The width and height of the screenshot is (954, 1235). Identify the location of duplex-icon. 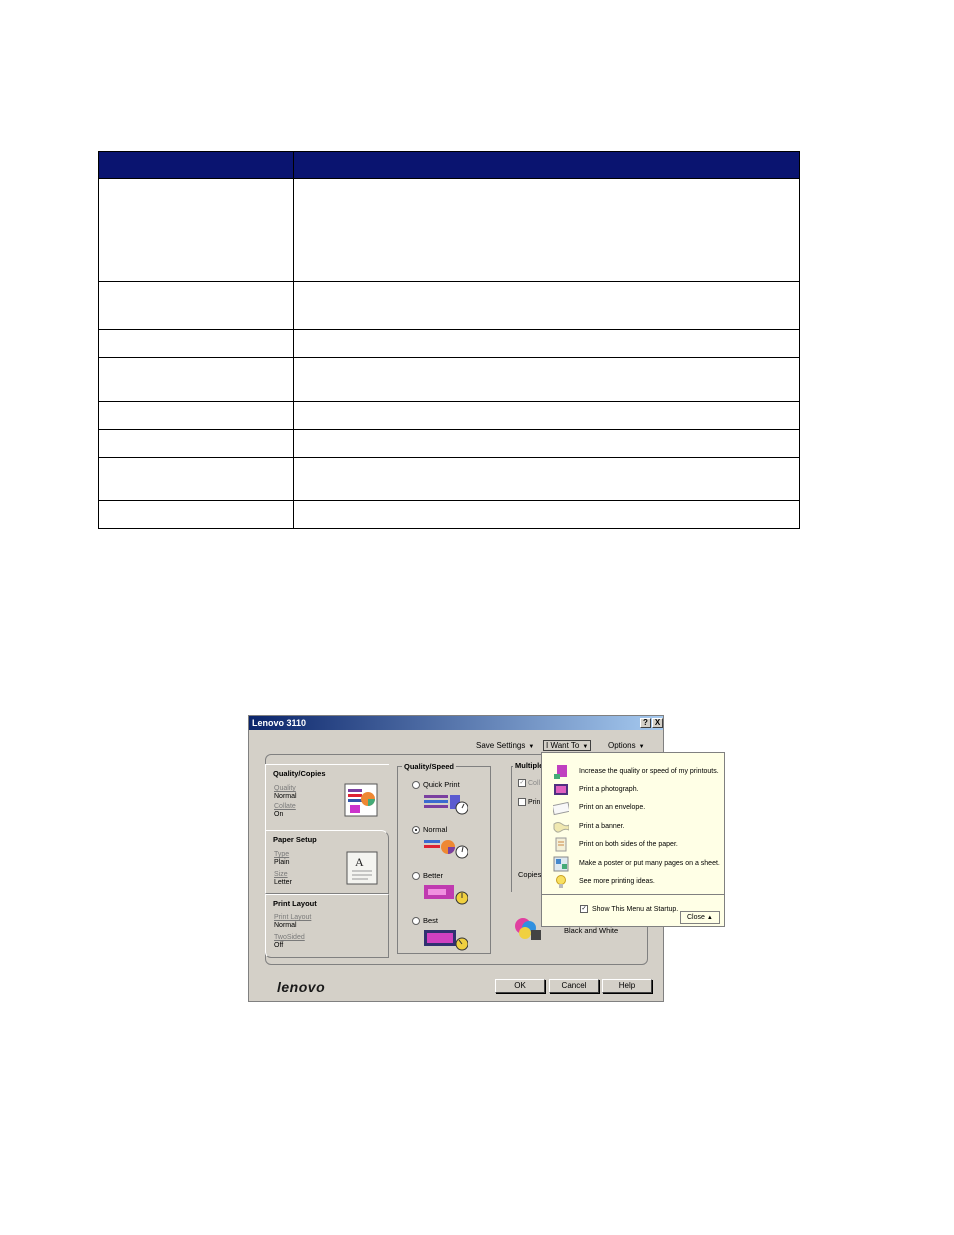
(561, 844).